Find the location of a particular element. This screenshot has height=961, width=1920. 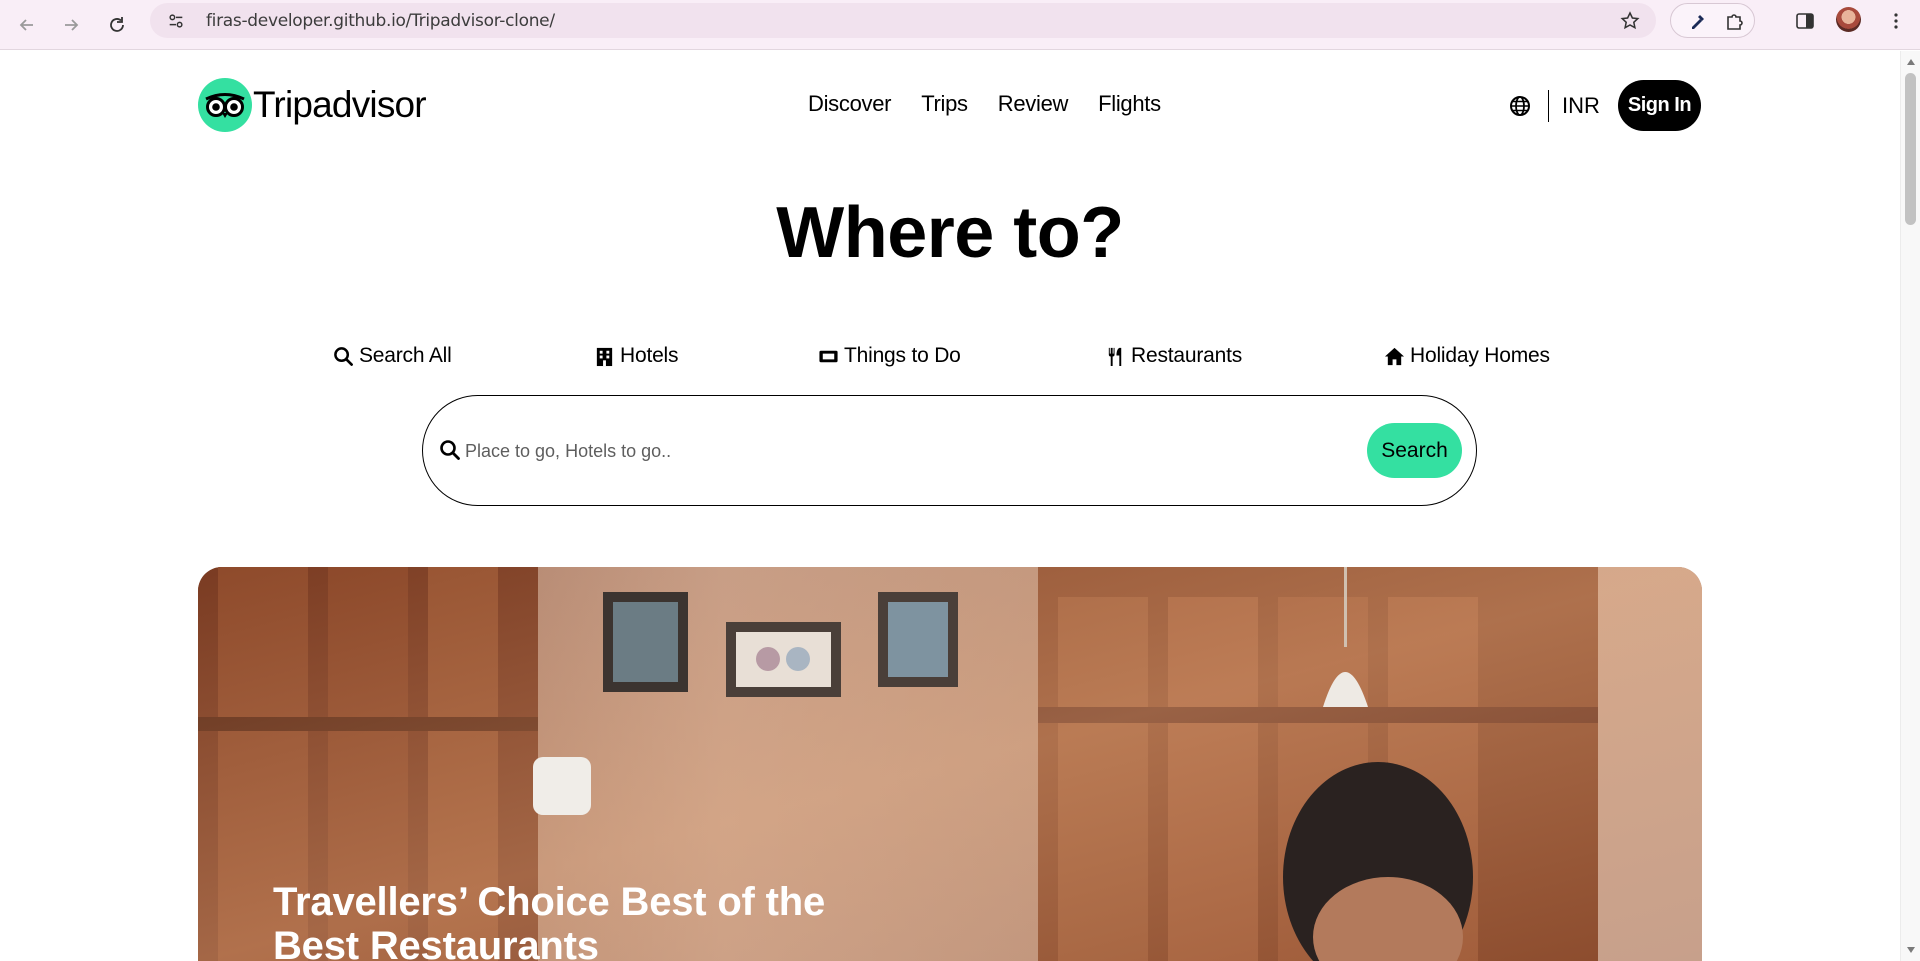

header-divider is located at coordinates (1548, 106).